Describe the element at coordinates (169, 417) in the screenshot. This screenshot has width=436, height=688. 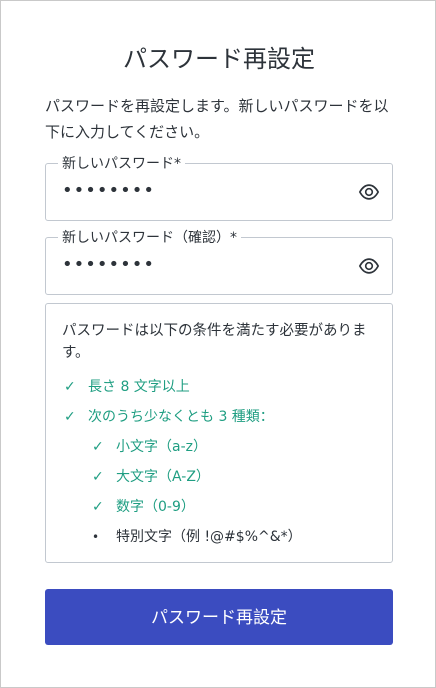
I see `requirement-types: ✓ 次のうち少なくとも 3 種類：` at that location.